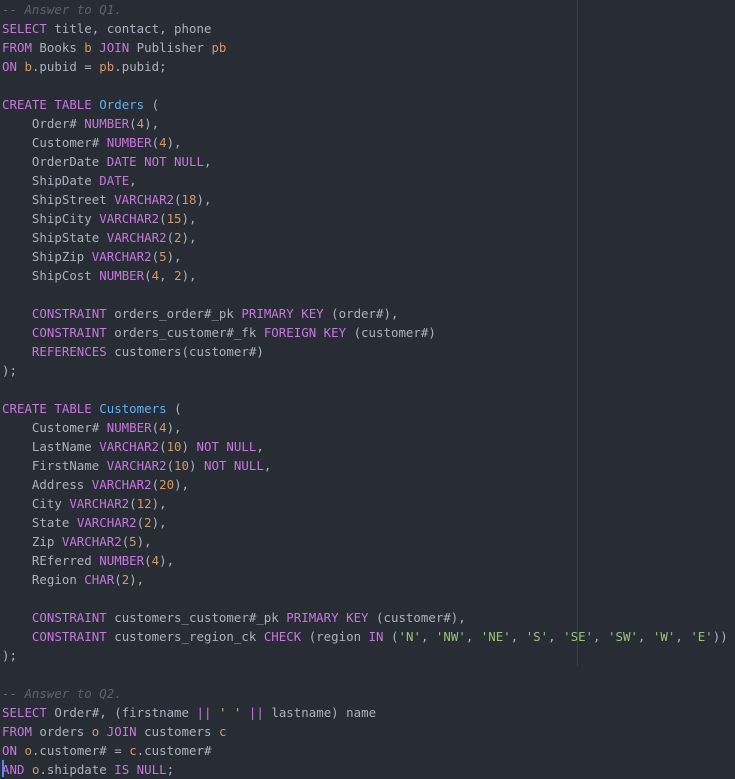 This screenshot has height=779, width=735. I want to click on code-line: Region CHAR(2),, so click(367, 579).